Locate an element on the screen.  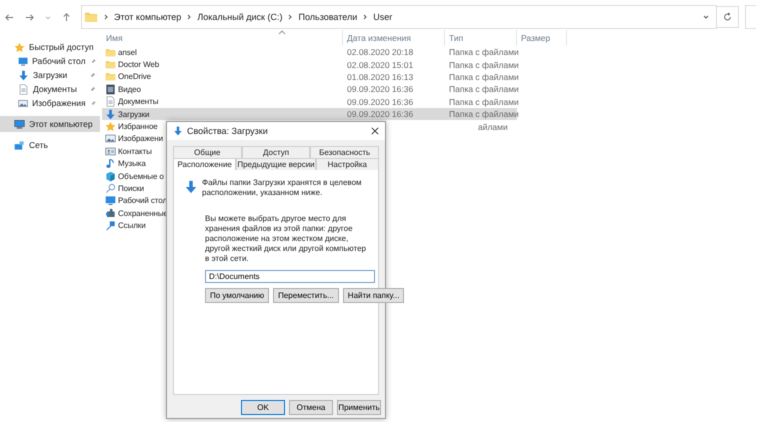
file-name: Поиски is located at coordinates (131, 188).